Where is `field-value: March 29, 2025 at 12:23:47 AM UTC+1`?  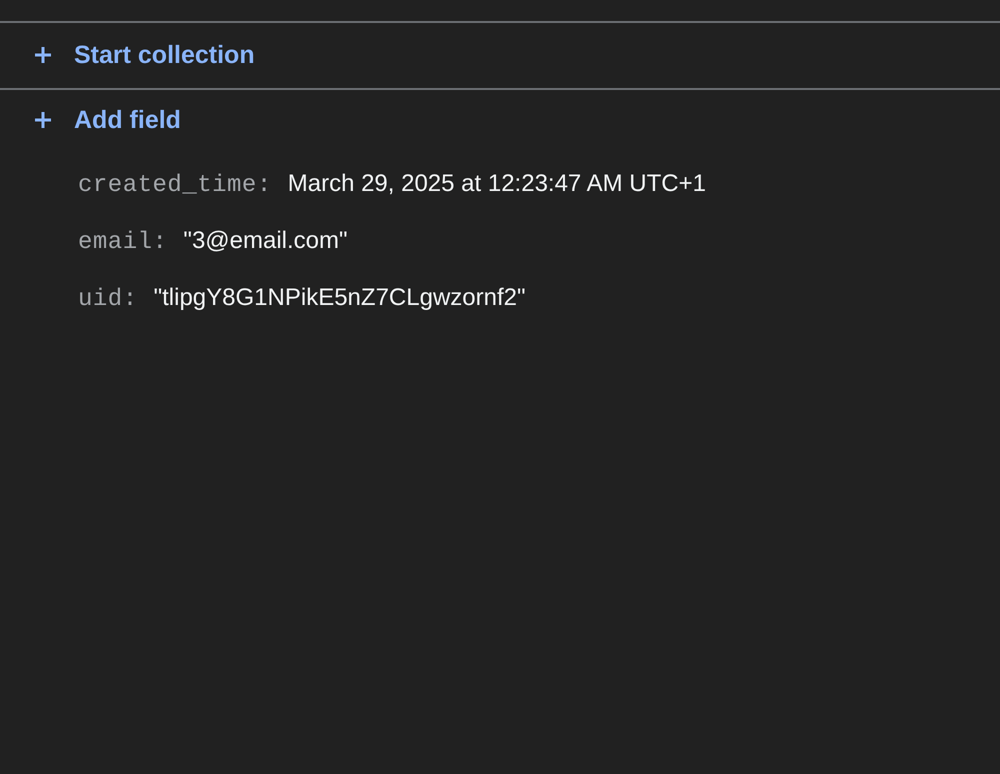
field-value: March 29, 2025 at 12:23:47 AM UTC+1 is located at coordinates (497, 184).